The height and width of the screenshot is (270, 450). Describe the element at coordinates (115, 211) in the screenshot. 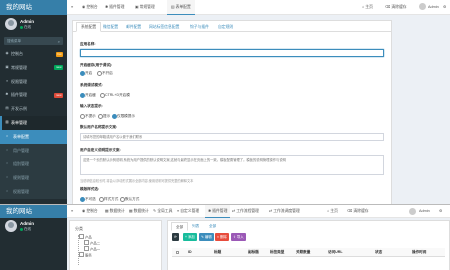

I see `tab-stats: ▦数据统计` at that location.